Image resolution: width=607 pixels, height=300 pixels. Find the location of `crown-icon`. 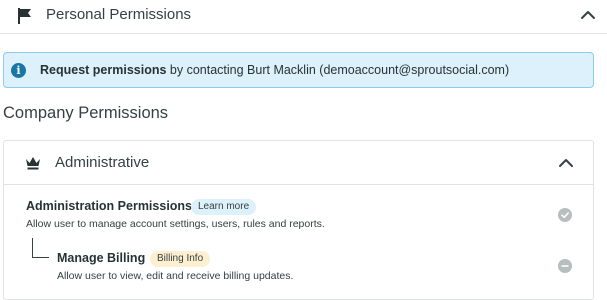

crown-icon is located at coordinates (33, 163).